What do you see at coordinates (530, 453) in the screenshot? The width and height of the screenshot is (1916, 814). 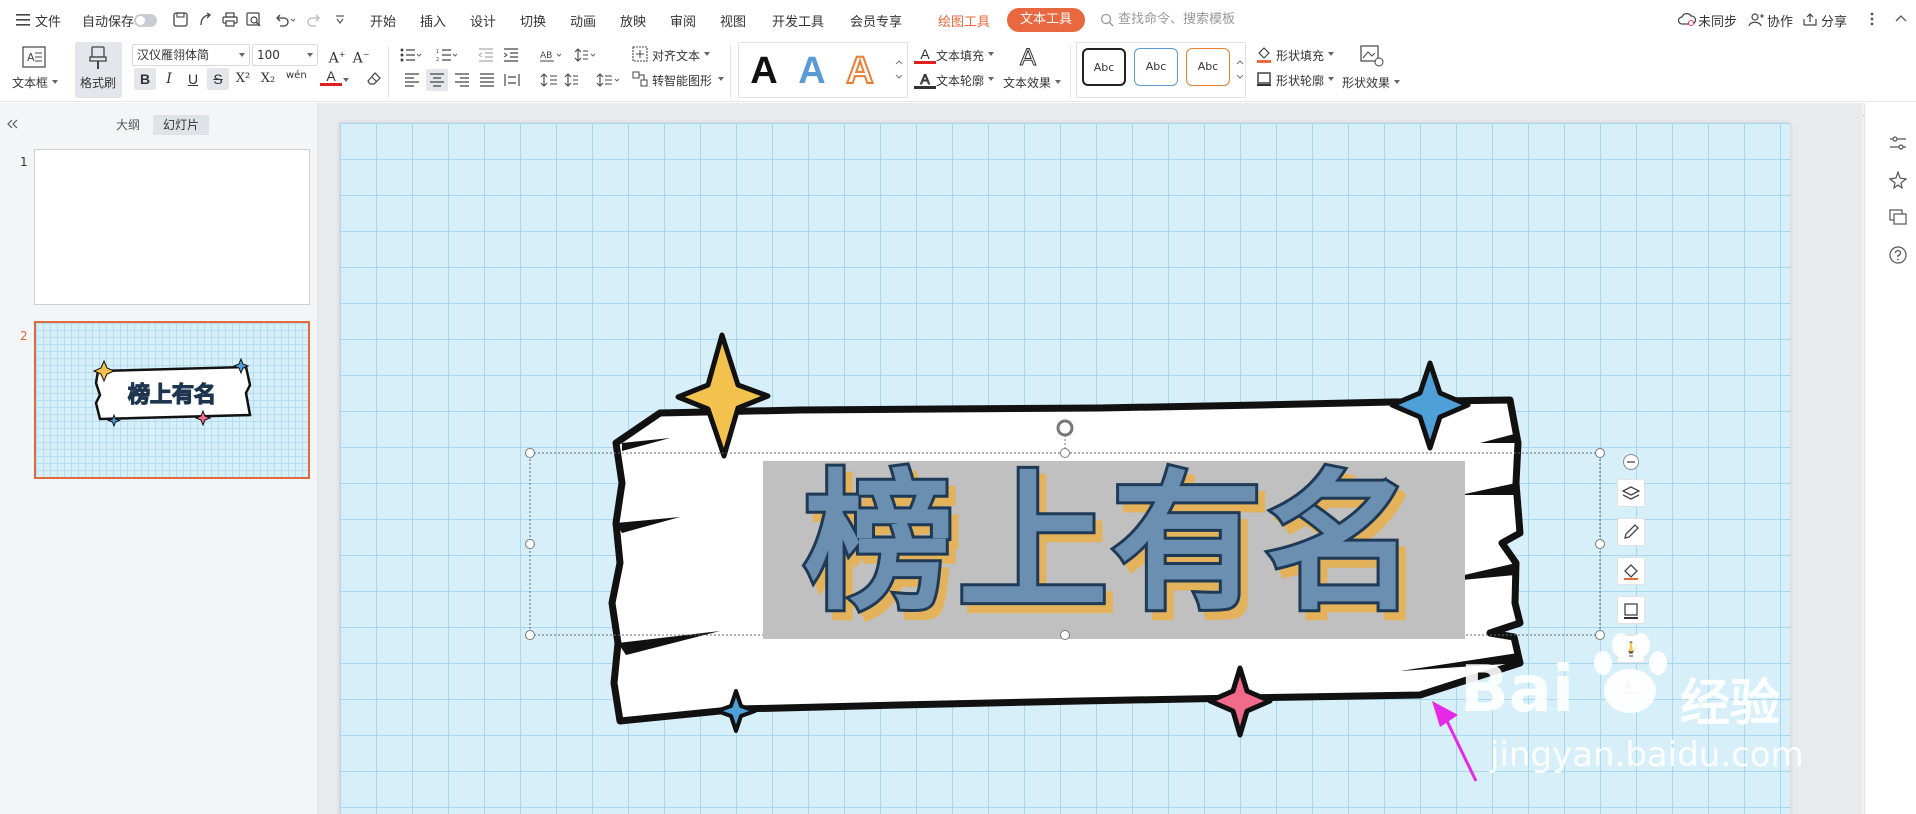 I see `resize-handle-top-left` at bounding box center [530, 453].